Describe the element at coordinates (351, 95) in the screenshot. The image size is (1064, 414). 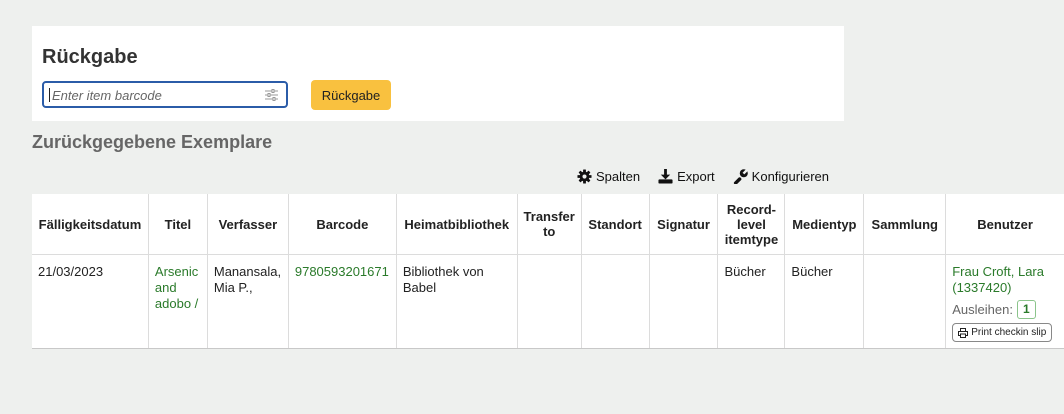
I see `checkin-button: Rückgabe` at that location.